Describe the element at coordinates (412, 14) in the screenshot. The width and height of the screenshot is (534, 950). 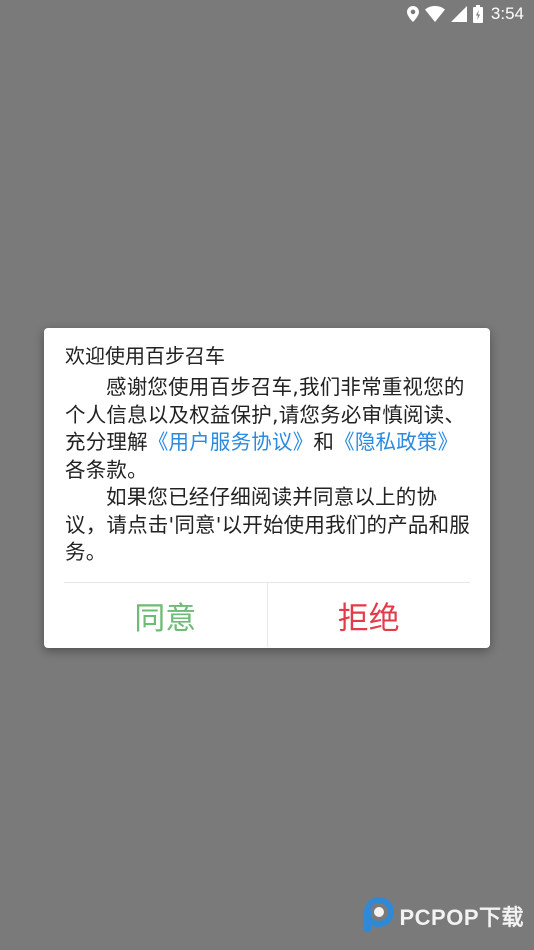
I see `location-icon` at that location.